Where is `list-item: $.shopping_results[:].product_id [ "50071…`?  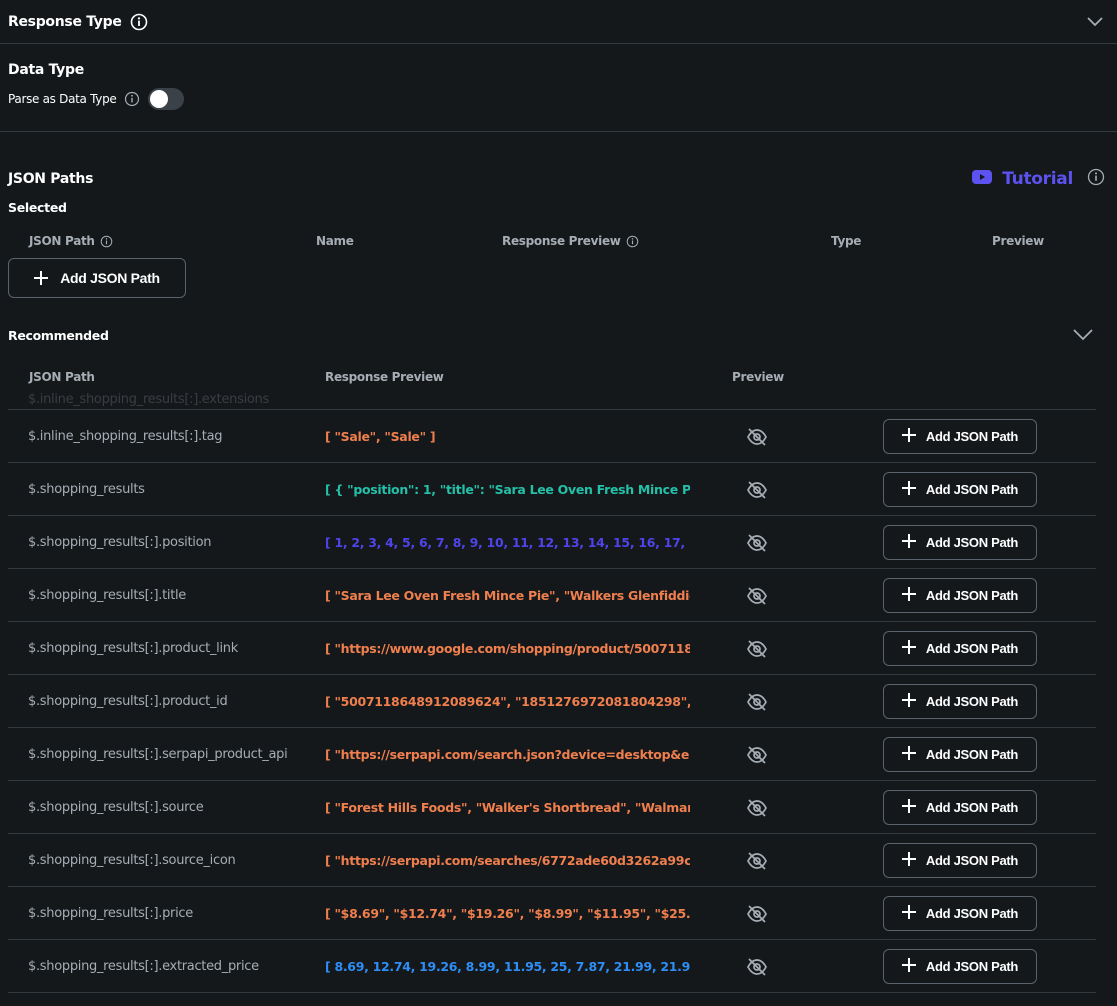 list-item: $.shopping_results[:].product_id [ "50071… is located at coordinates (552, 701).